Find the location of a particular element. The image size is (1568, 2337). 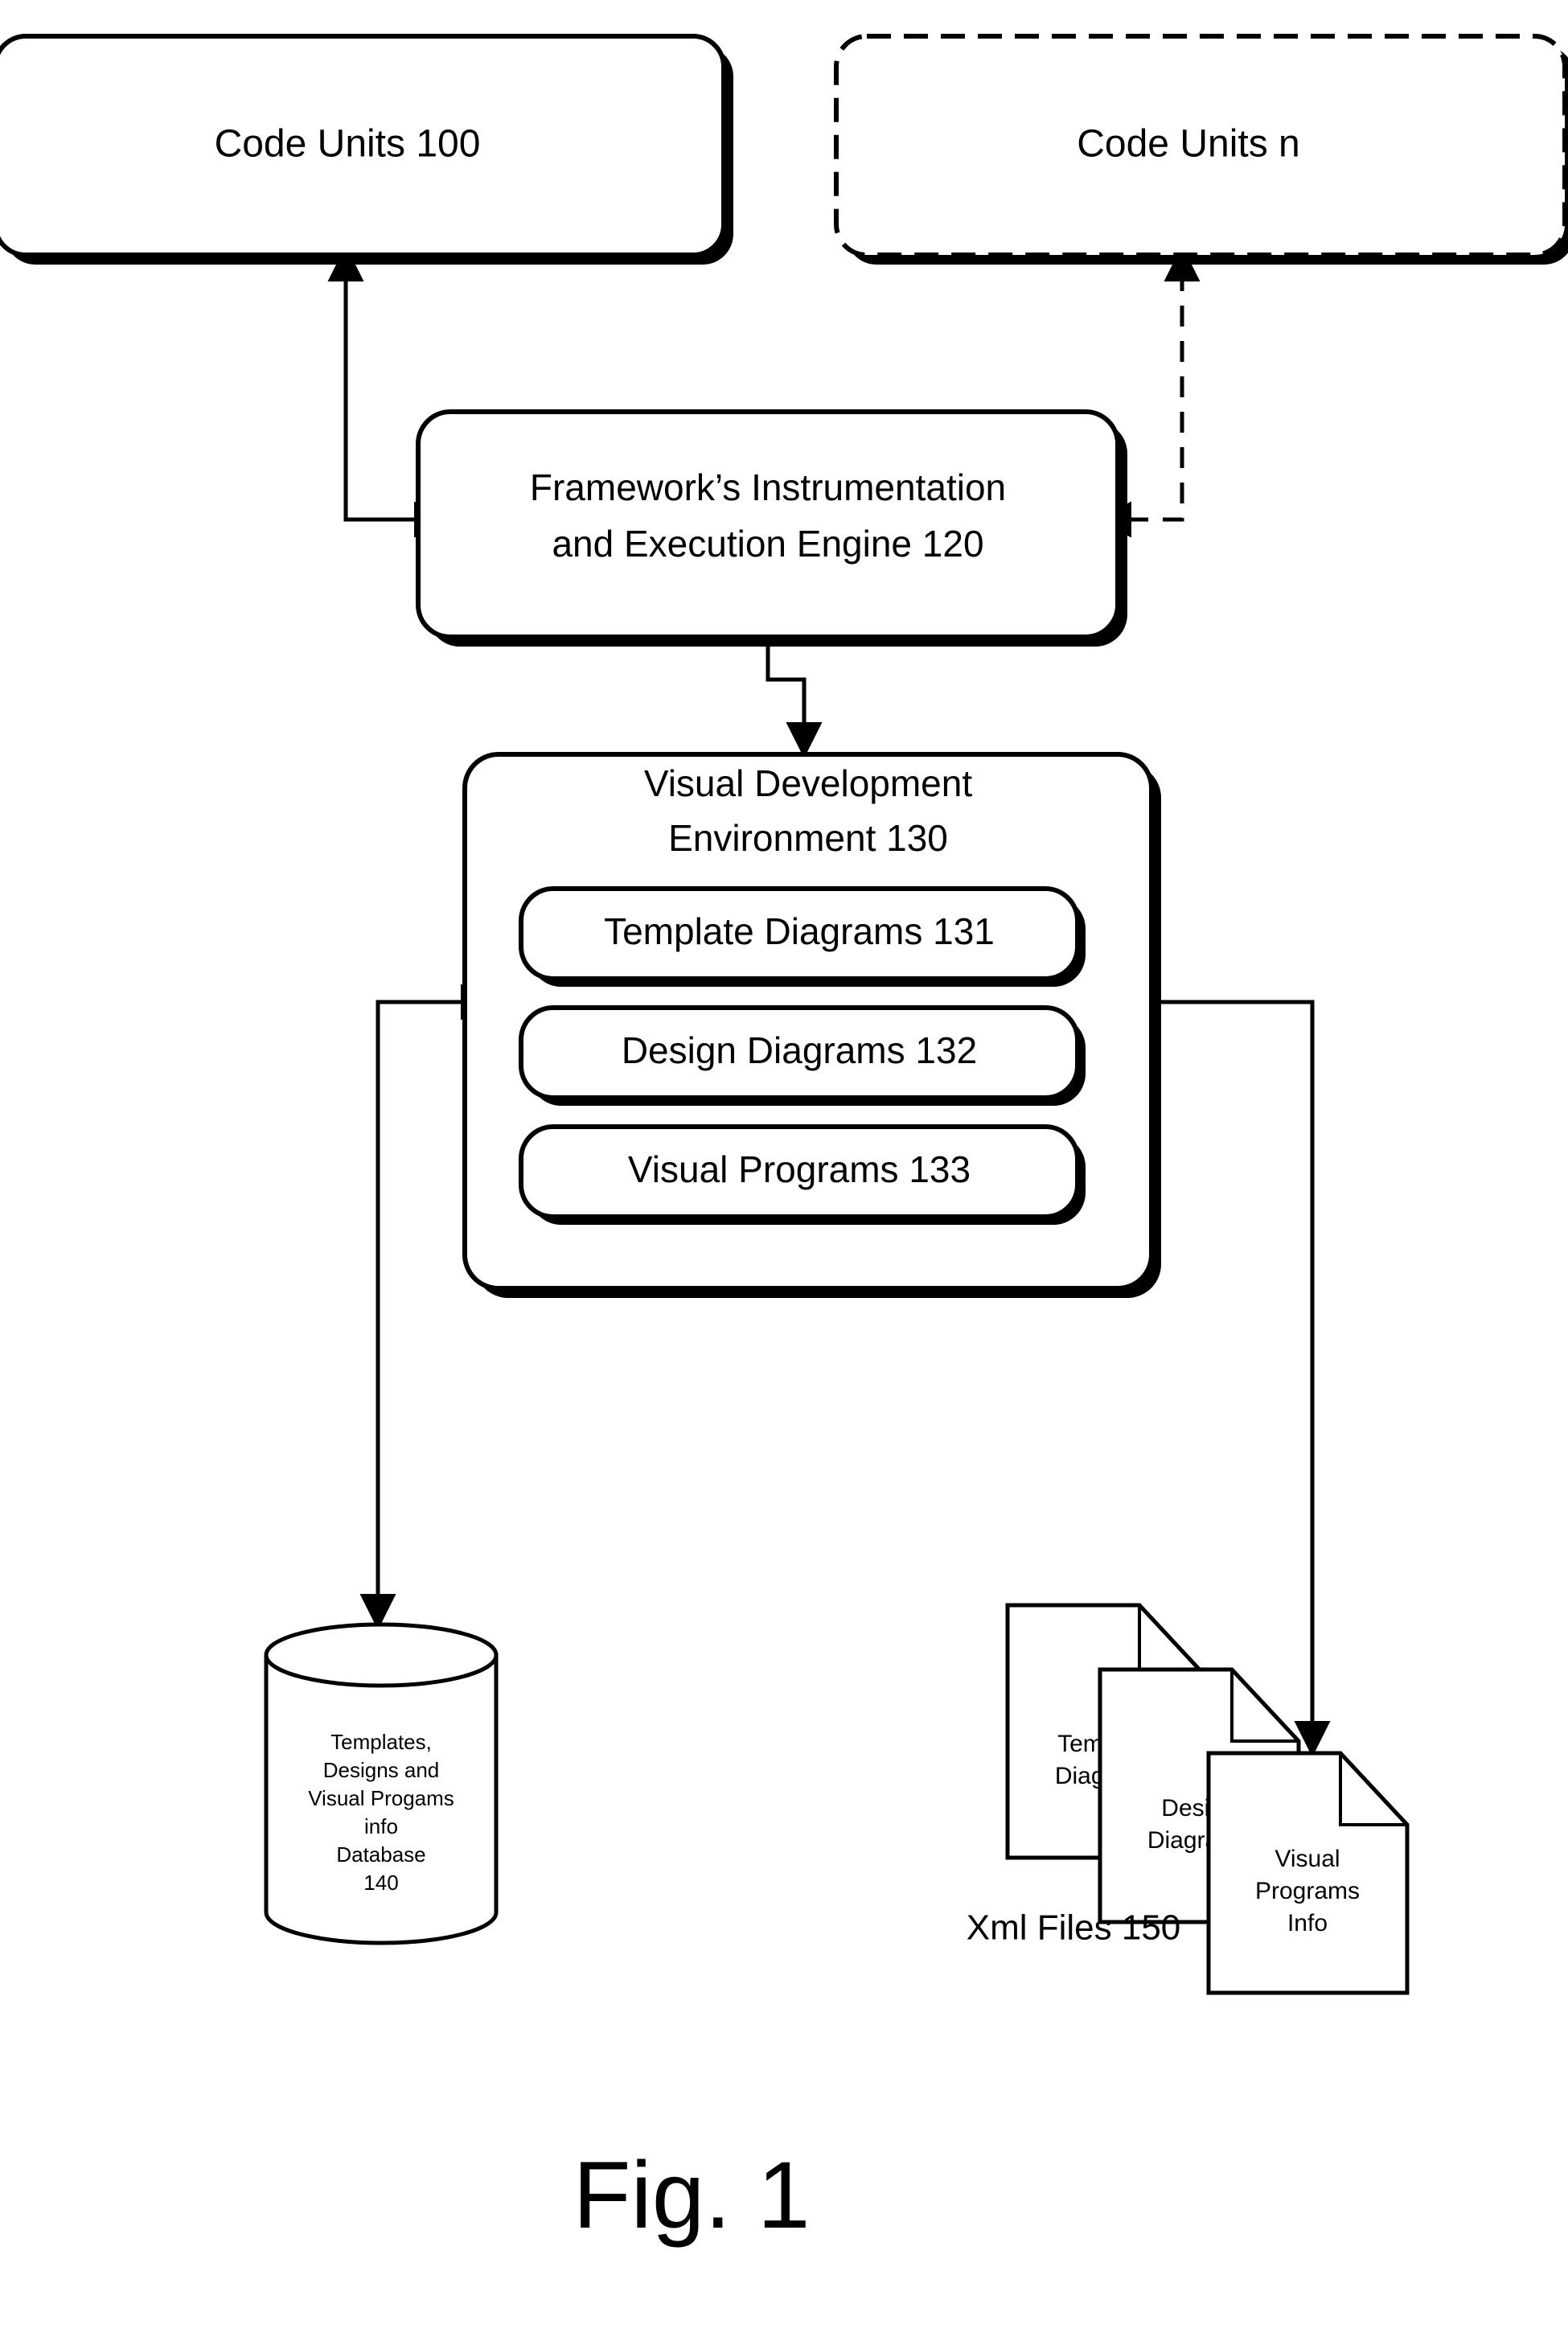

xml-files-caption: Xml Files 150 is located at coordinates (1074, 1928).